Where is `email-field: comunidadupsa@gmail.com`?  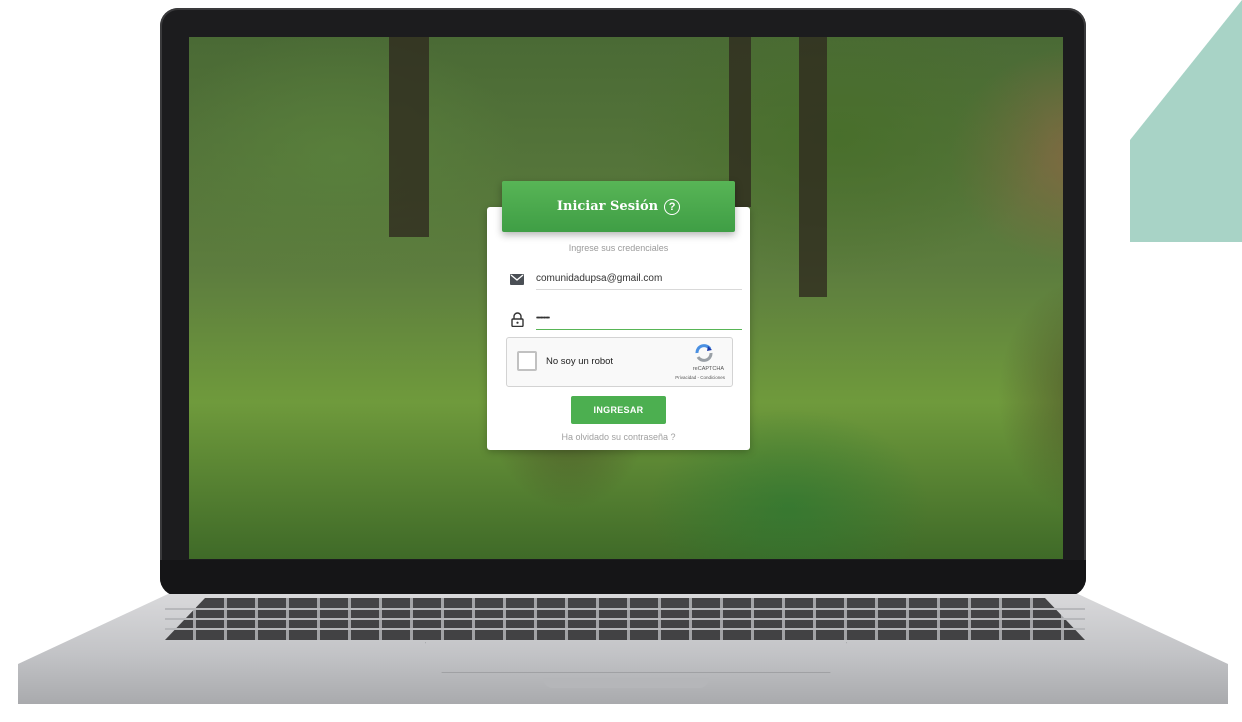
email-field: comunidadupsa@gmail.com is located at coordinates (625, 279).